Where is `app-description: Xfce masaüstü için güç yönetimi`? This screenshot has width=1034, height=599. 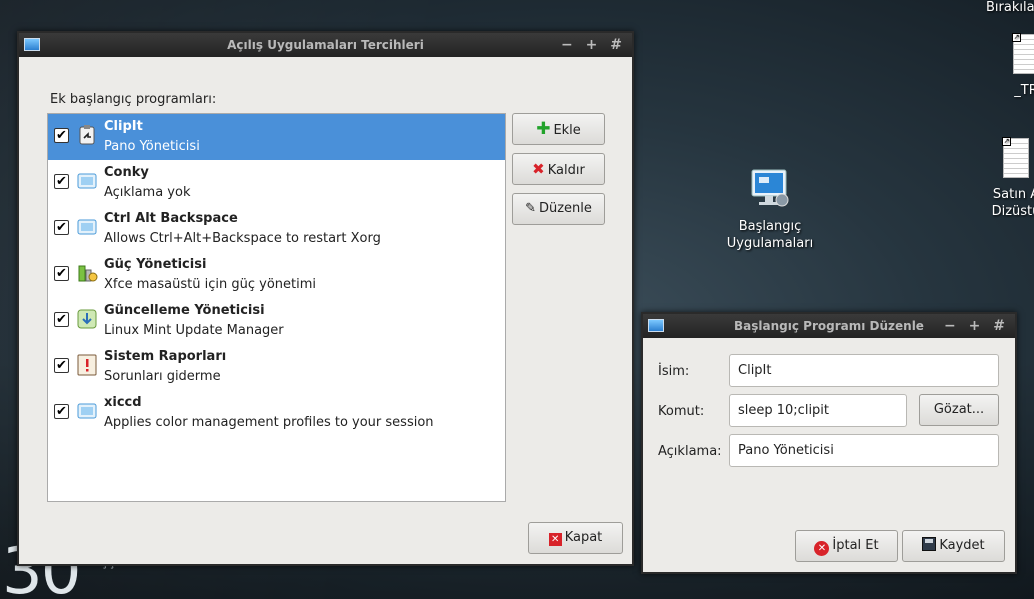
app-description: Xfce masaüstü için güç yönetimi is located at coordinates (210, 284).